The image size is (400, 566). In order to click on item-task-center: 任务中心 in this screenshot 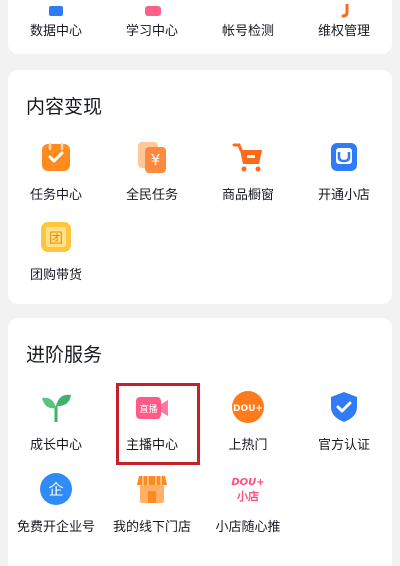, I will do `click(56, 171)`.